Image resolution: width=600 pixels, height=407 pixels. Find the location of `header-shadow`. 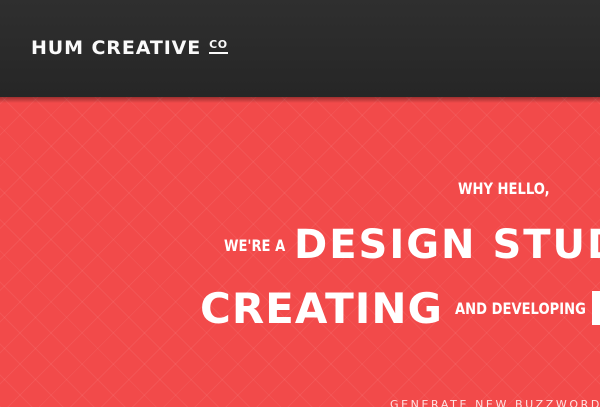

header-shadow is located at coordinates (300, 100).